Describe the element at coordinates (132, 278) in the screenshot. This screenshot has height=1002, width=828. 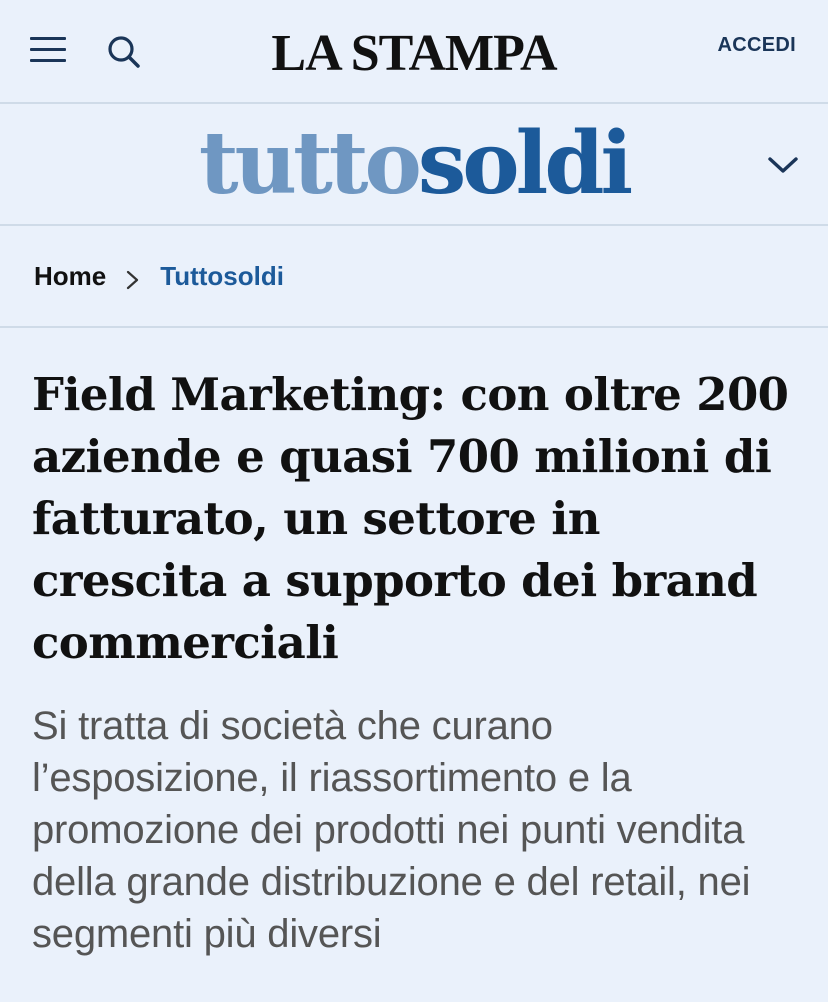
I see `chevron-right-icon` at that location.